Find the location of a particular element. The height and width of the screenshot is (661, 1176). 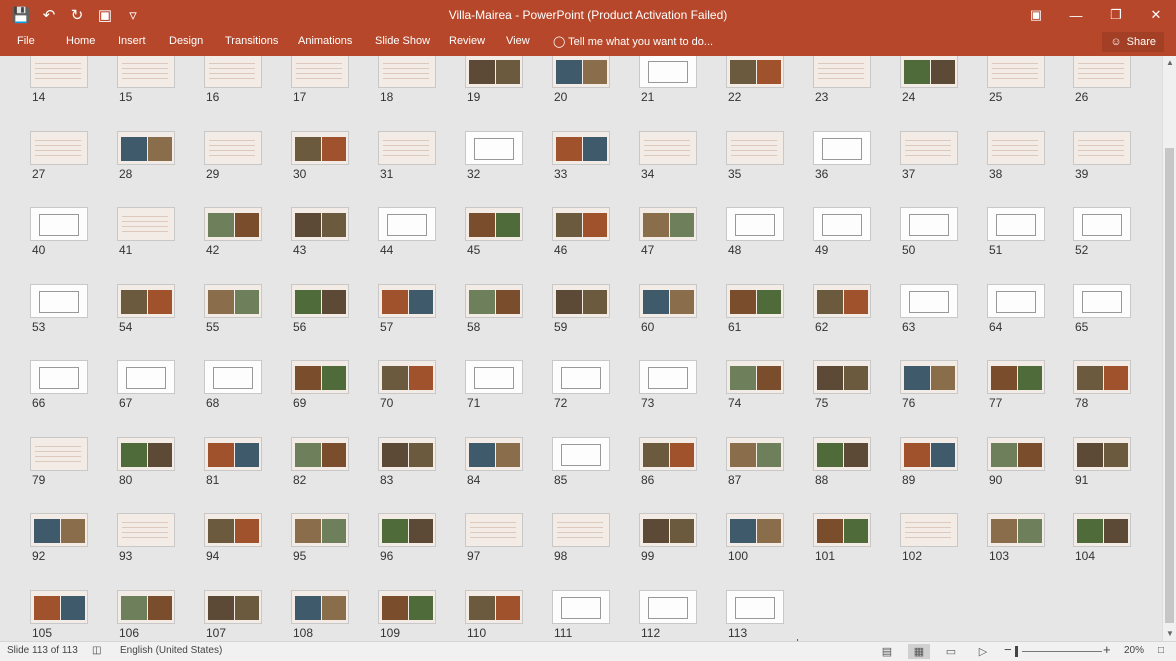

close-icon: ✕ is located at coordinates (1156, 15).